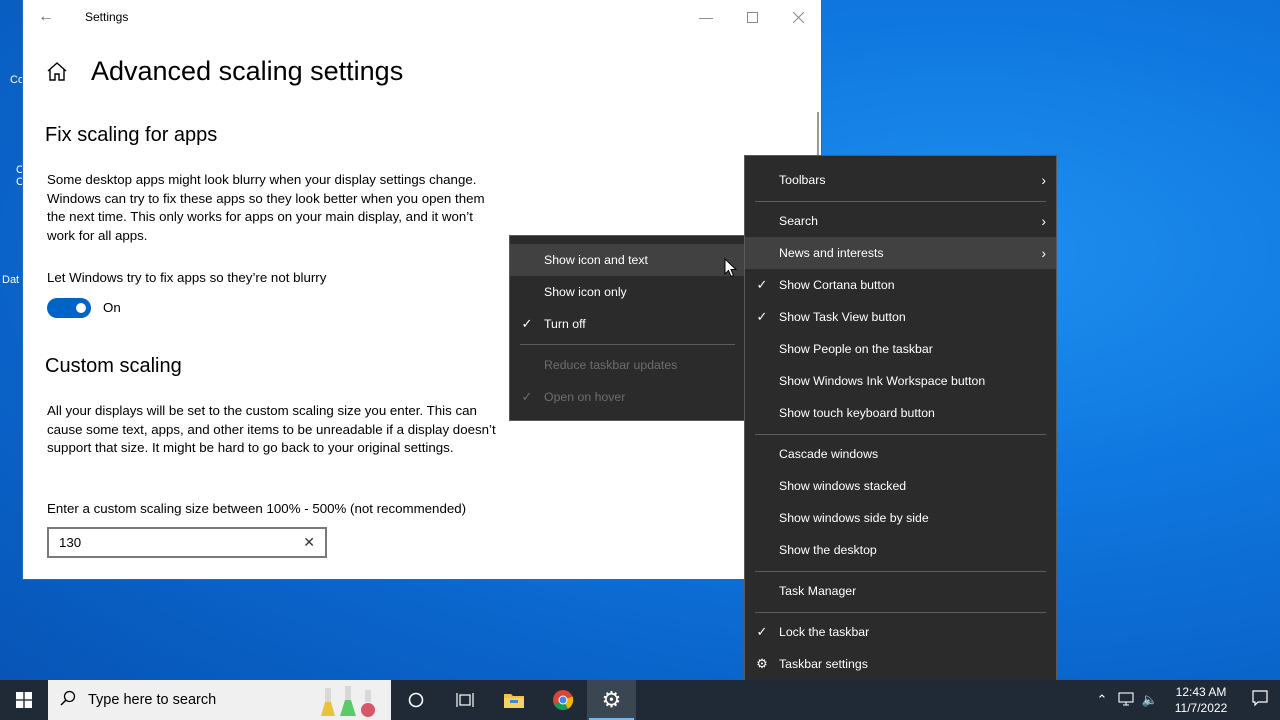 This screenshot has height=720, width=1280. What do you see at coordinates (12, 154) in the screenshot?
I see `desktop-icon-sliver: C C` at bounding box center [12, 154].